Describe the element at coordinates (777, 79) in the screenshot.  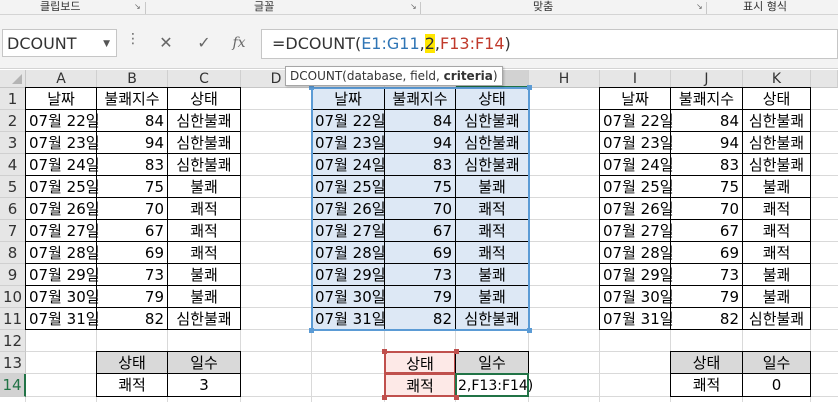
I see `column-header-k: K` at that location.